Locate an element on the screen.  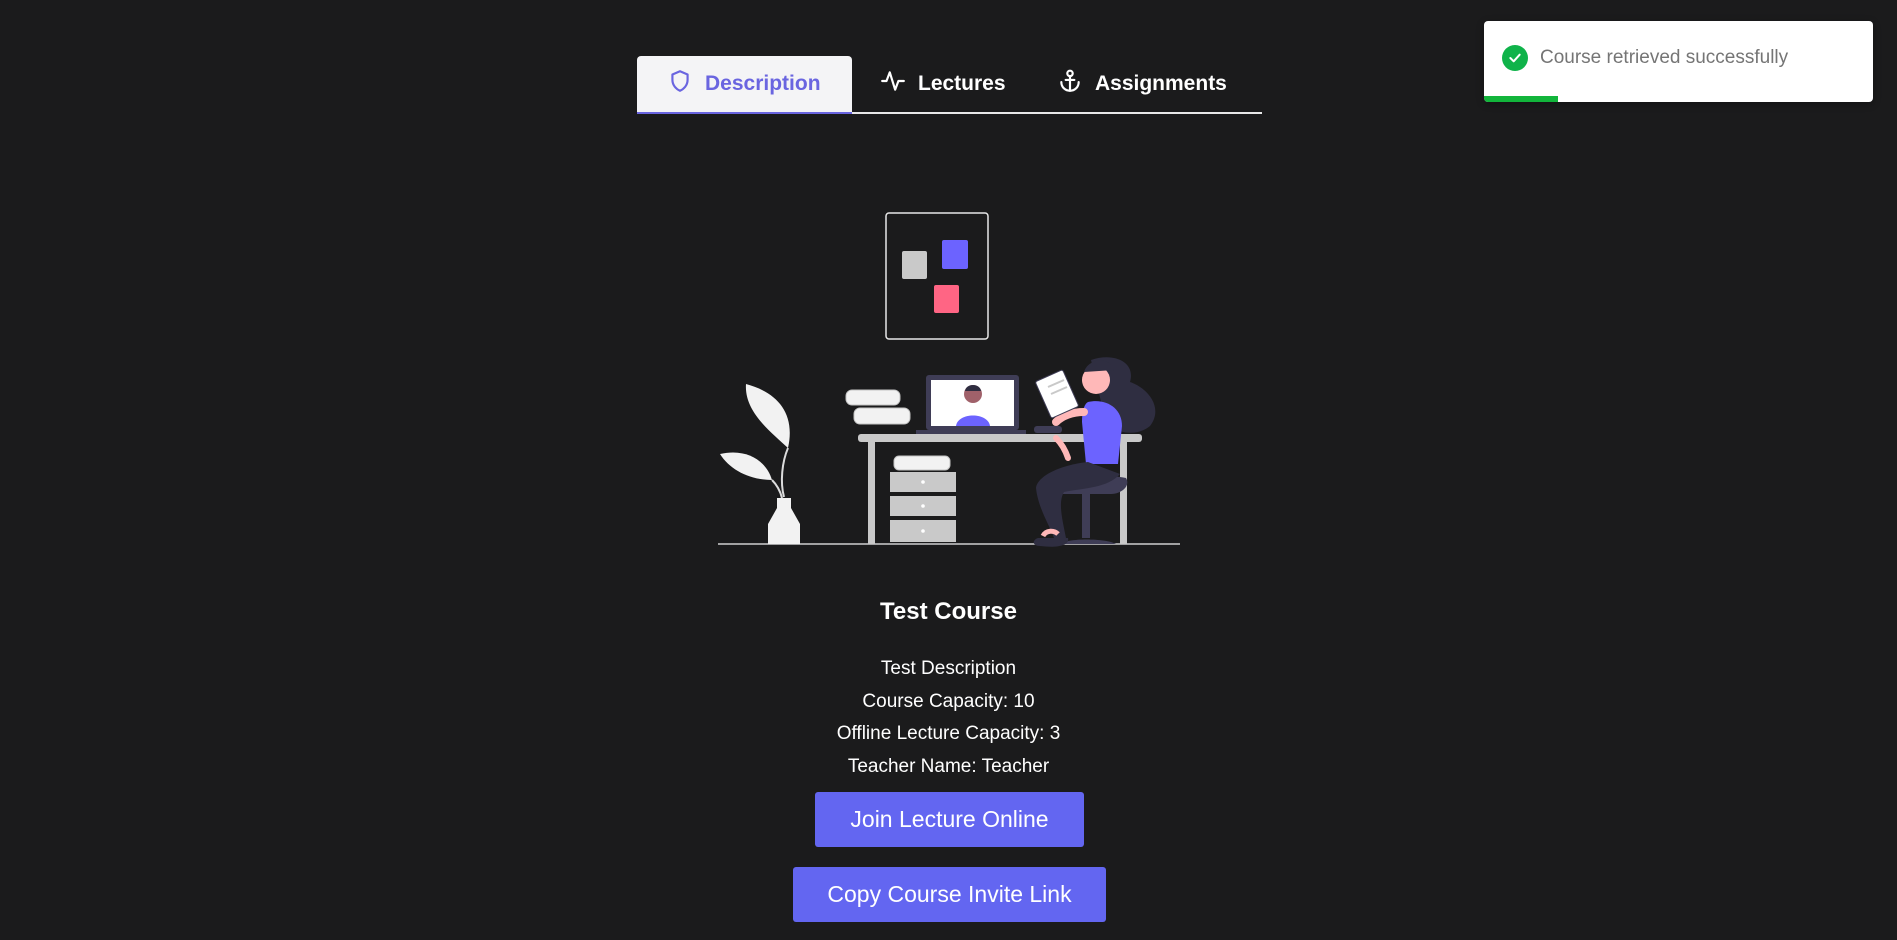
course-capacity: Course Capacity: 10 is located at coordinates (948, 701).